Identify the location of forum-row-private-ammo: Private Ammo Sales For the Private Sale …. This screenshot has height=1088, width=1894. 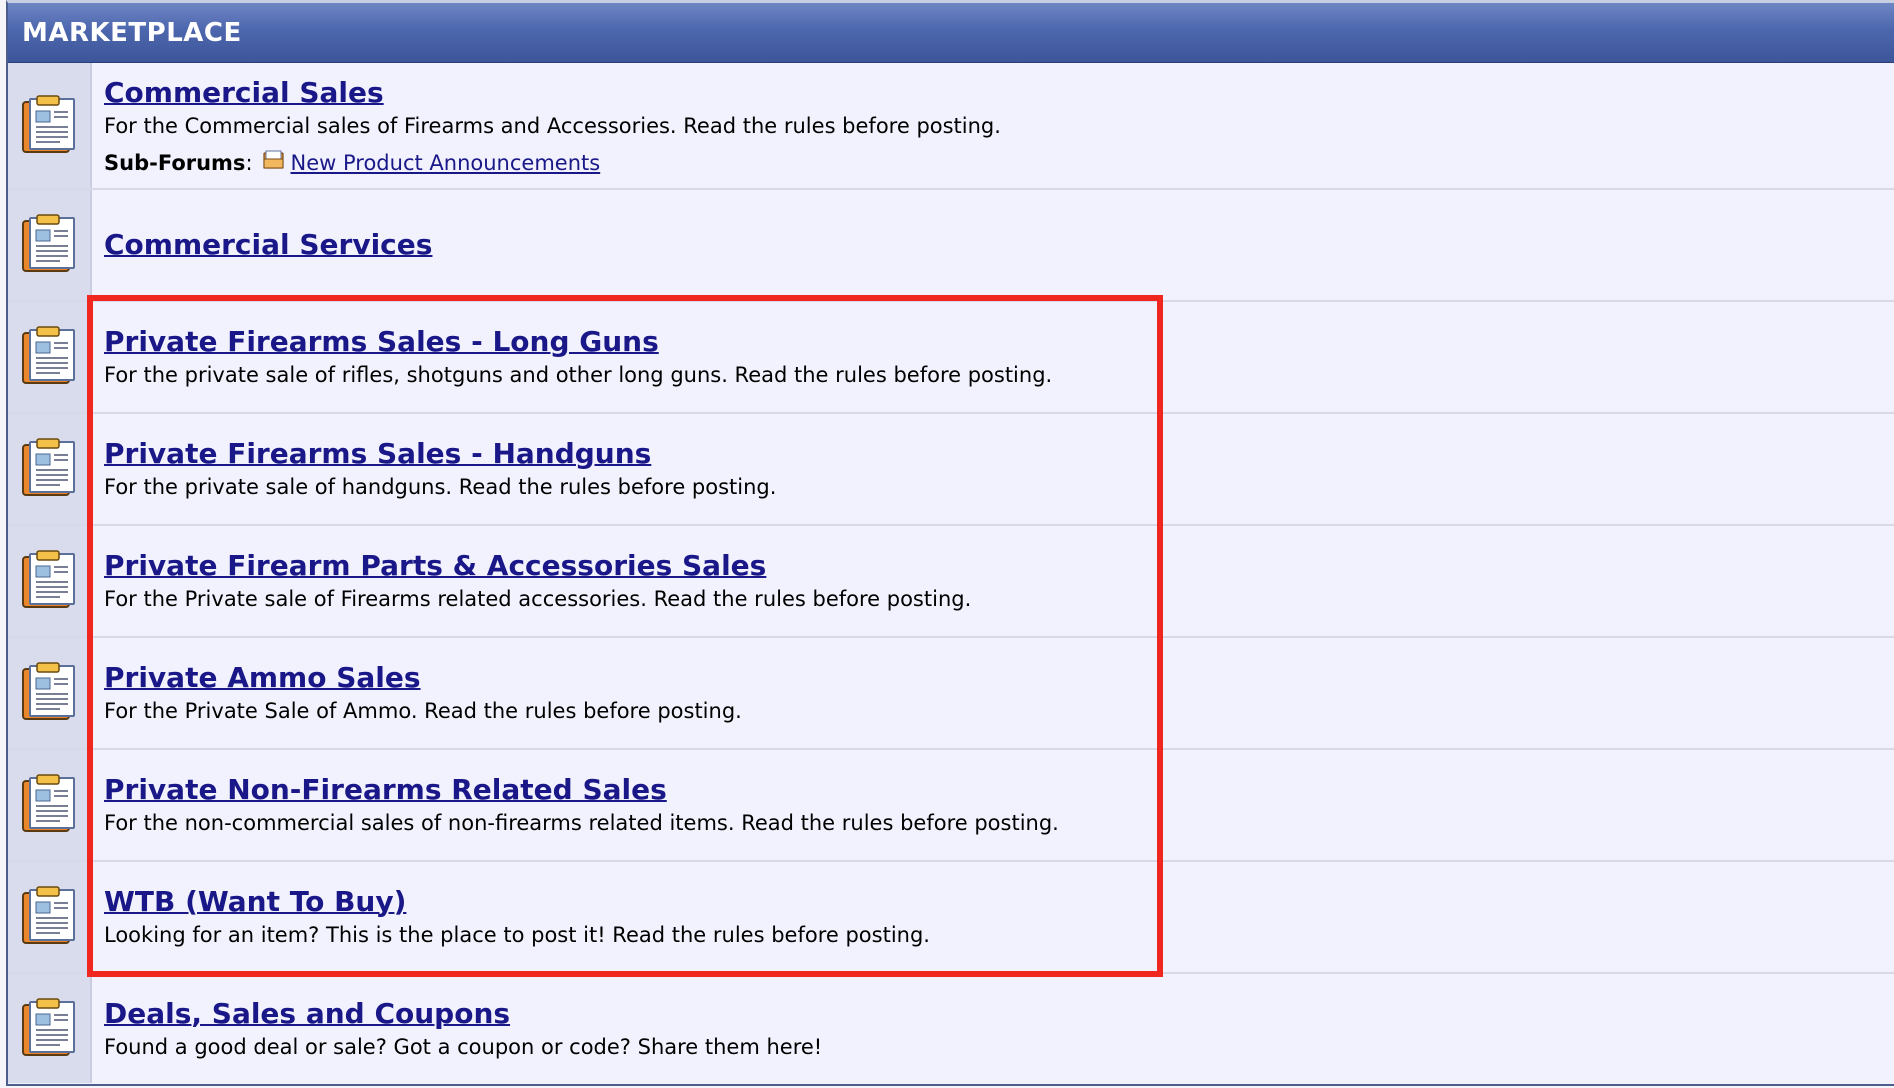
(951, 692).